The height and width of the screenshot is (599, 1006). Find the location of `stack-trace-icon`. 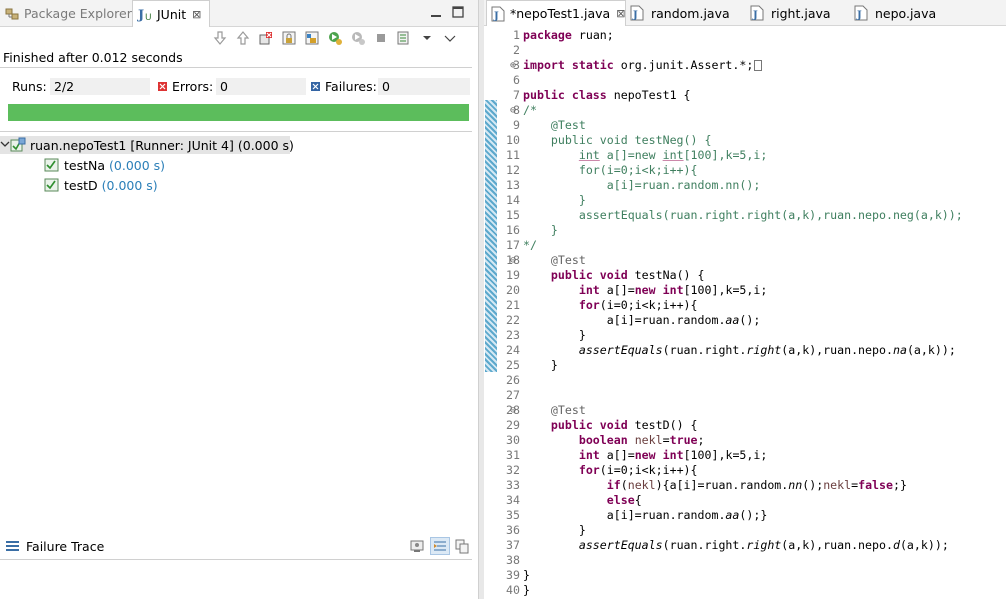

stack-trace-icon is located at coordinates (12, 546).